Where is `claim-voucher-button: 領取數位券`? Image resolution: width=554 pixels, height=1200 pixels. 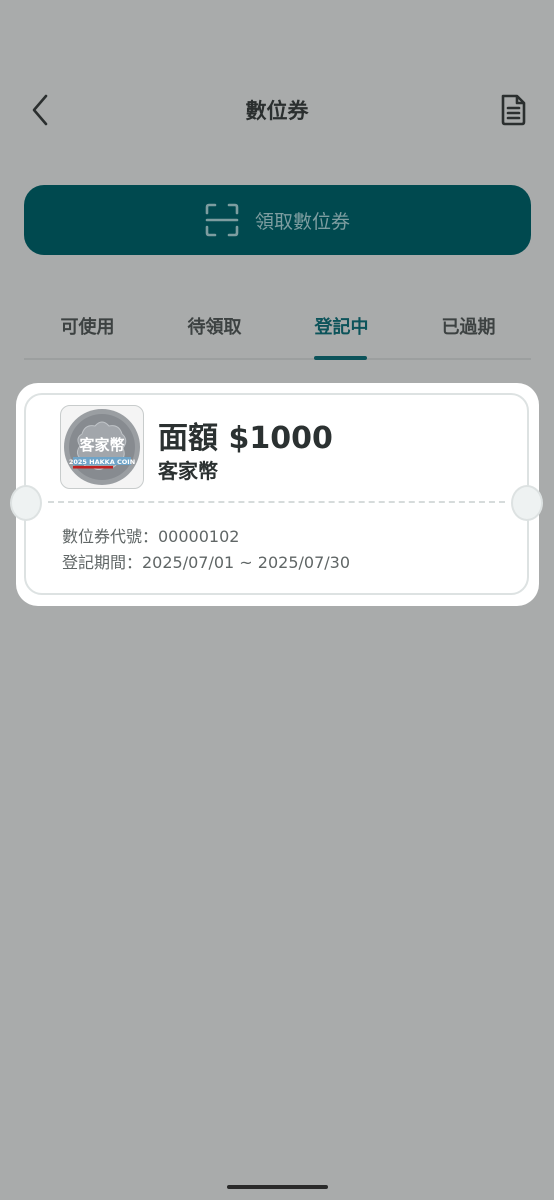 claim-voucher-button: 領取數位券 is located at coordinates (277, 220).